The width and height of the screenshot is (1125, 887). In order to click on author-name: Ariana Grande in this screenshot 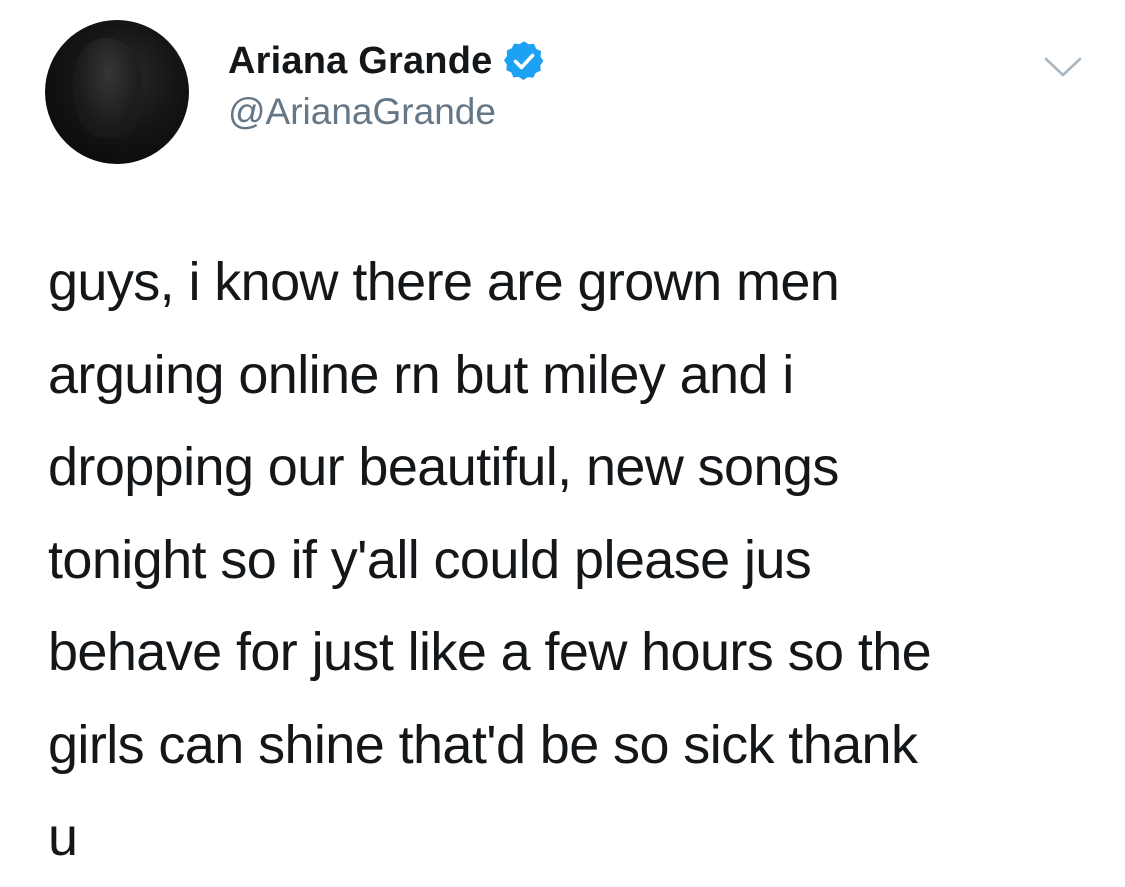, I will do `click(360, 61)`.